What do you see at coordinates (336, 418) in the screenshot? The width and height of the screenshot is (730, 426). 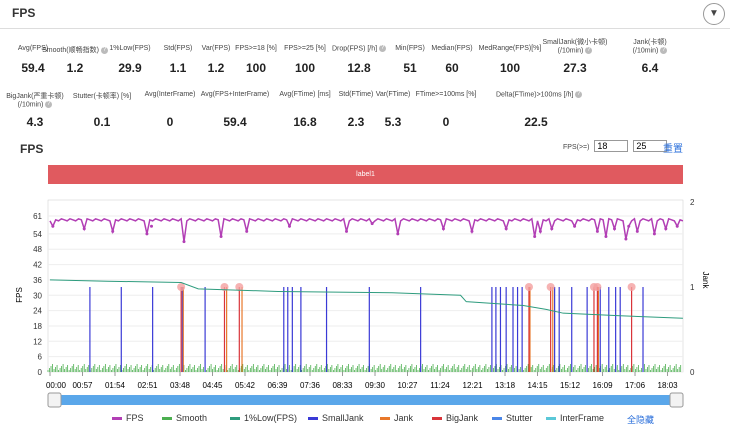 I see `legend-item-smalljank: SmallJank` at bounding box center [336, 418].